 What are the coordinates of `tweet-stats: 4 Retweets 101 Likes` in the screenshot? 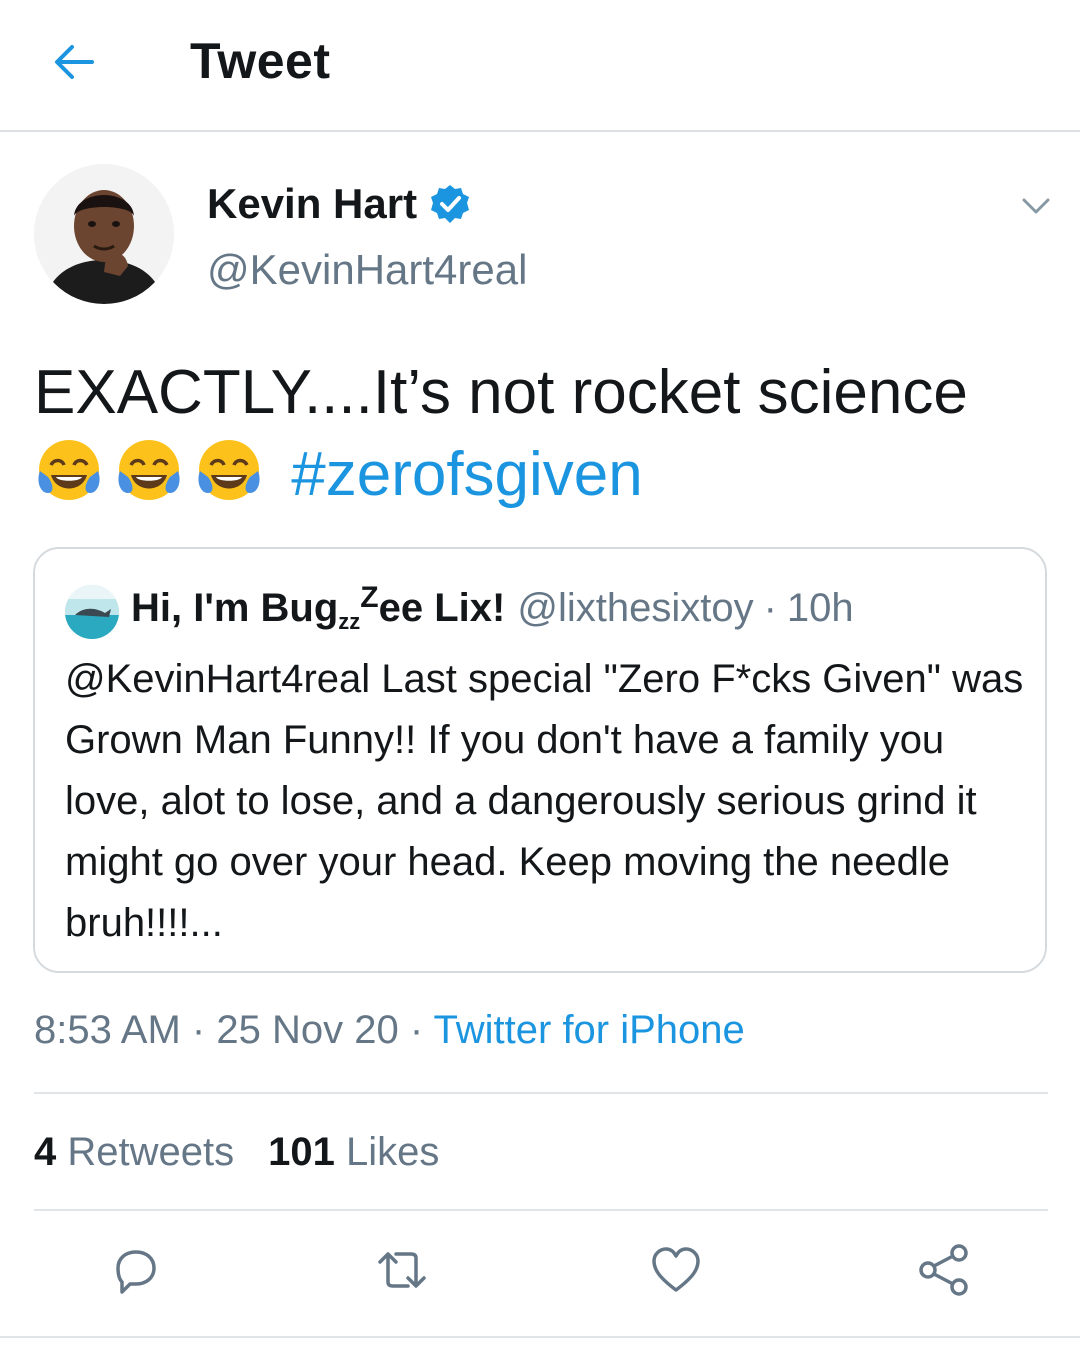 It's located at (236, 1152).